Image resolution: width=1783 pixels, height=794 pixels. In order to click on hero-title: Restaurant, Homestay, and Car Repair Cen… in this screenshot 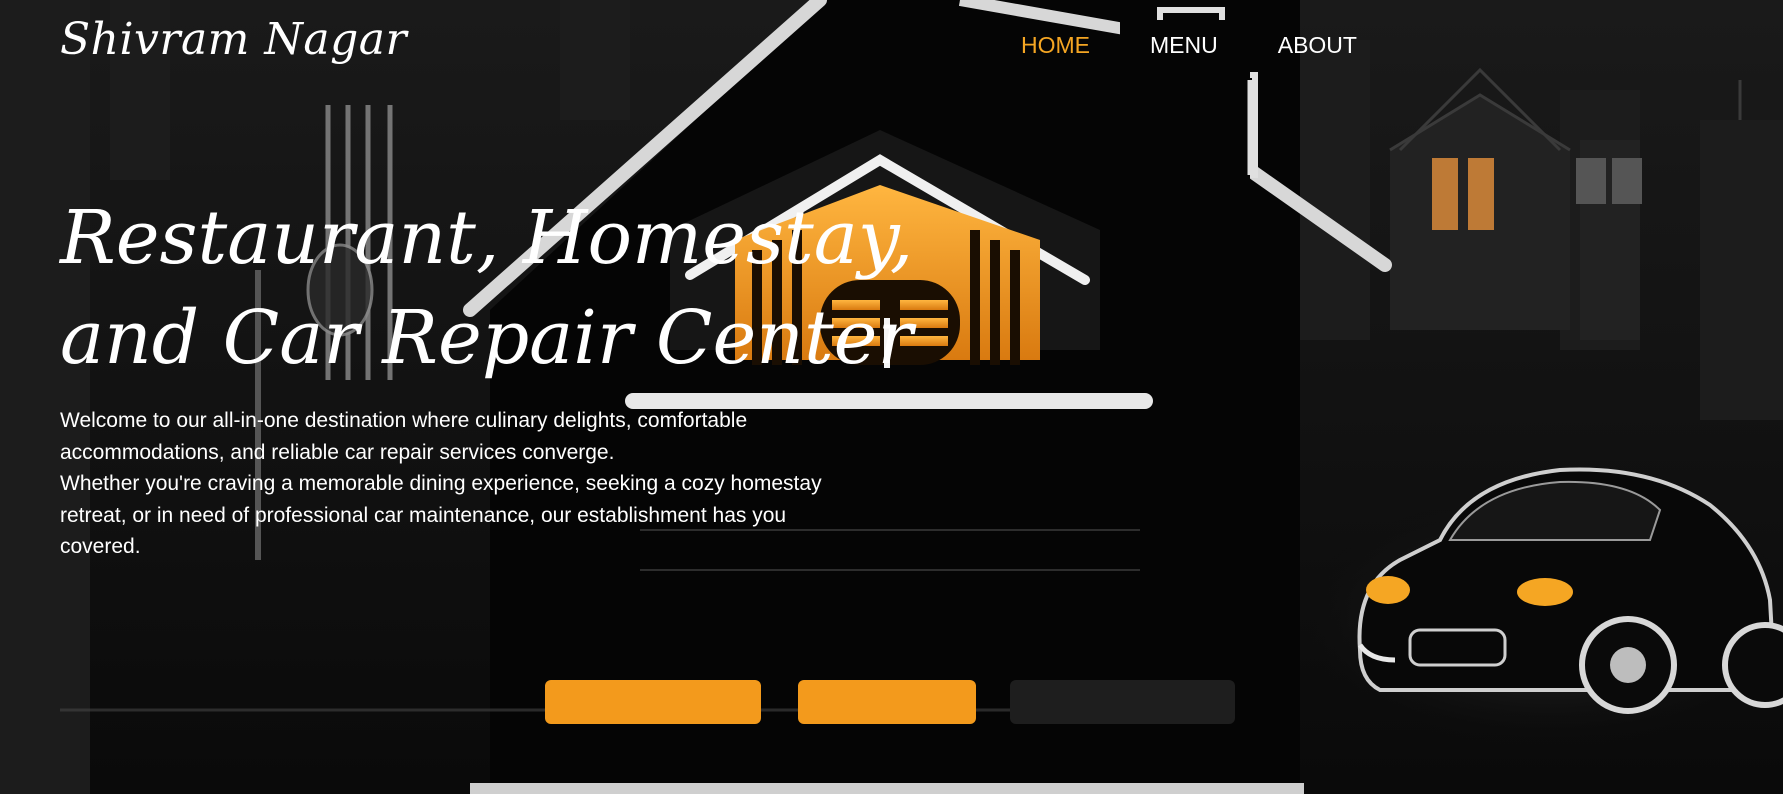, I will do `click(487, 288)`.